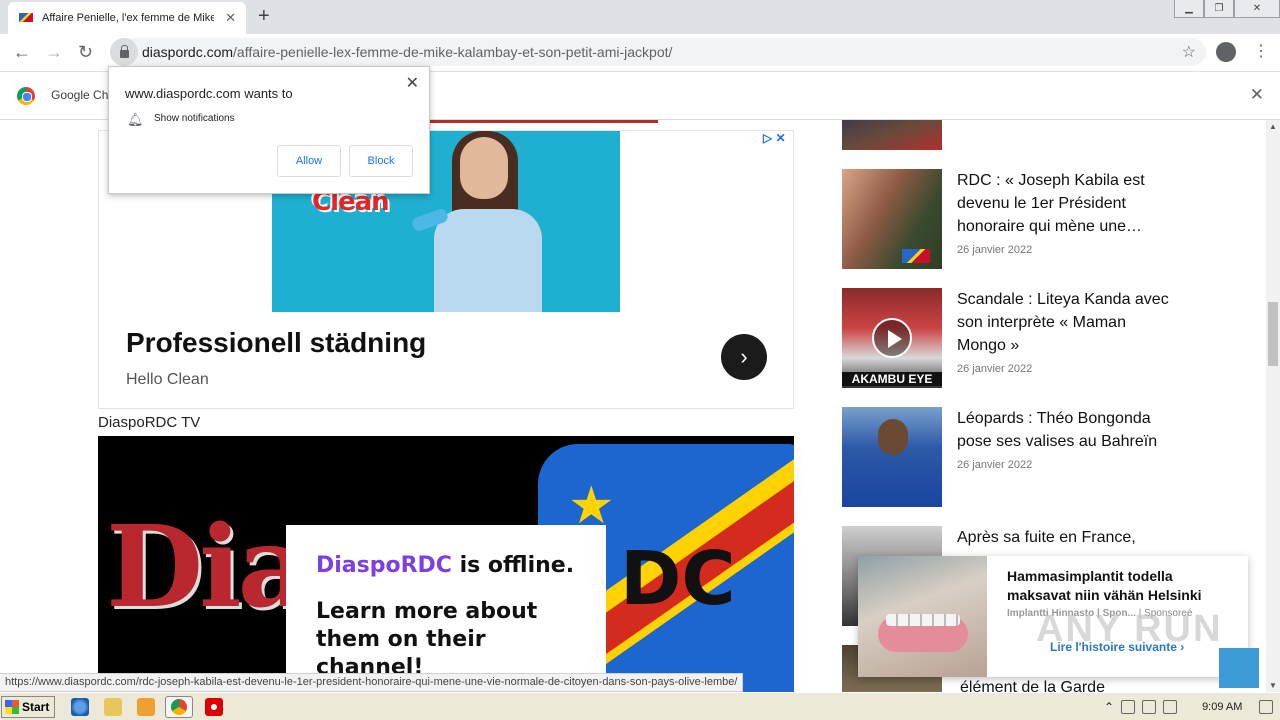 This screenshot has height=720, width=1280. What do you see at coordinates (26, 96) in the screenshot?
I see `chrome-logo-icon` at bounding box center [26, 96].